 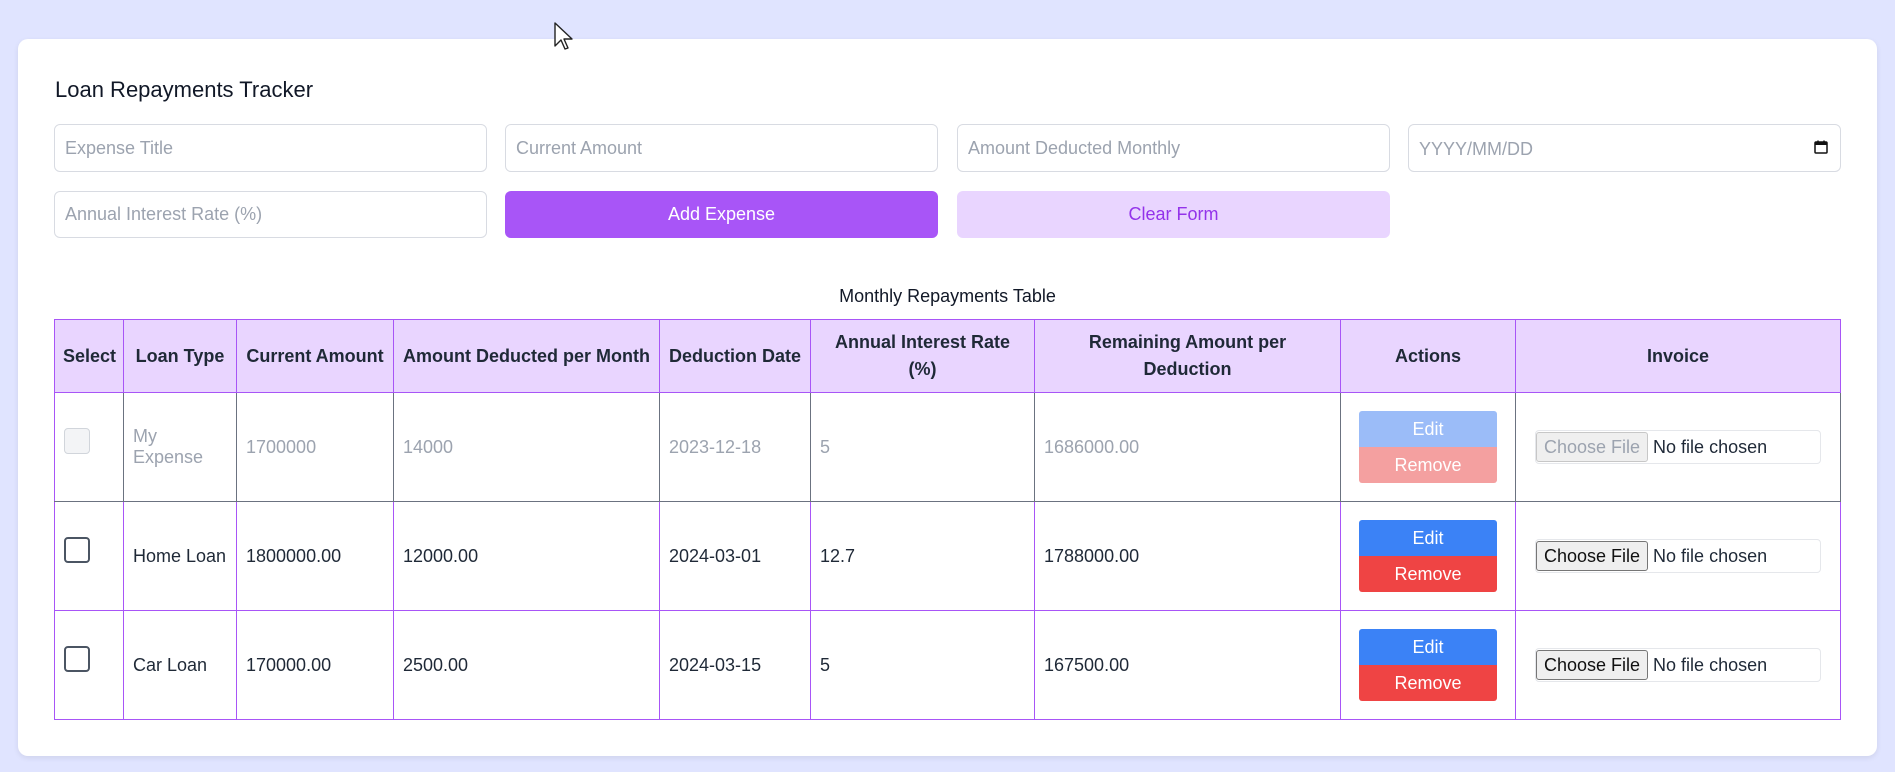 I want to click on remaining-cell: 1686000.00, so click(x=1187, y=447).